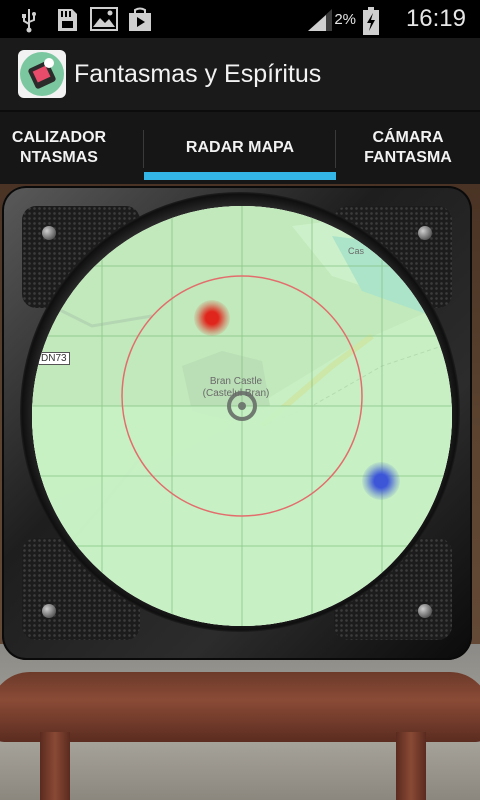  Describe the element at coordinates (240, 176) in the screenshot. I see `selected-tab-indicator` at that location.